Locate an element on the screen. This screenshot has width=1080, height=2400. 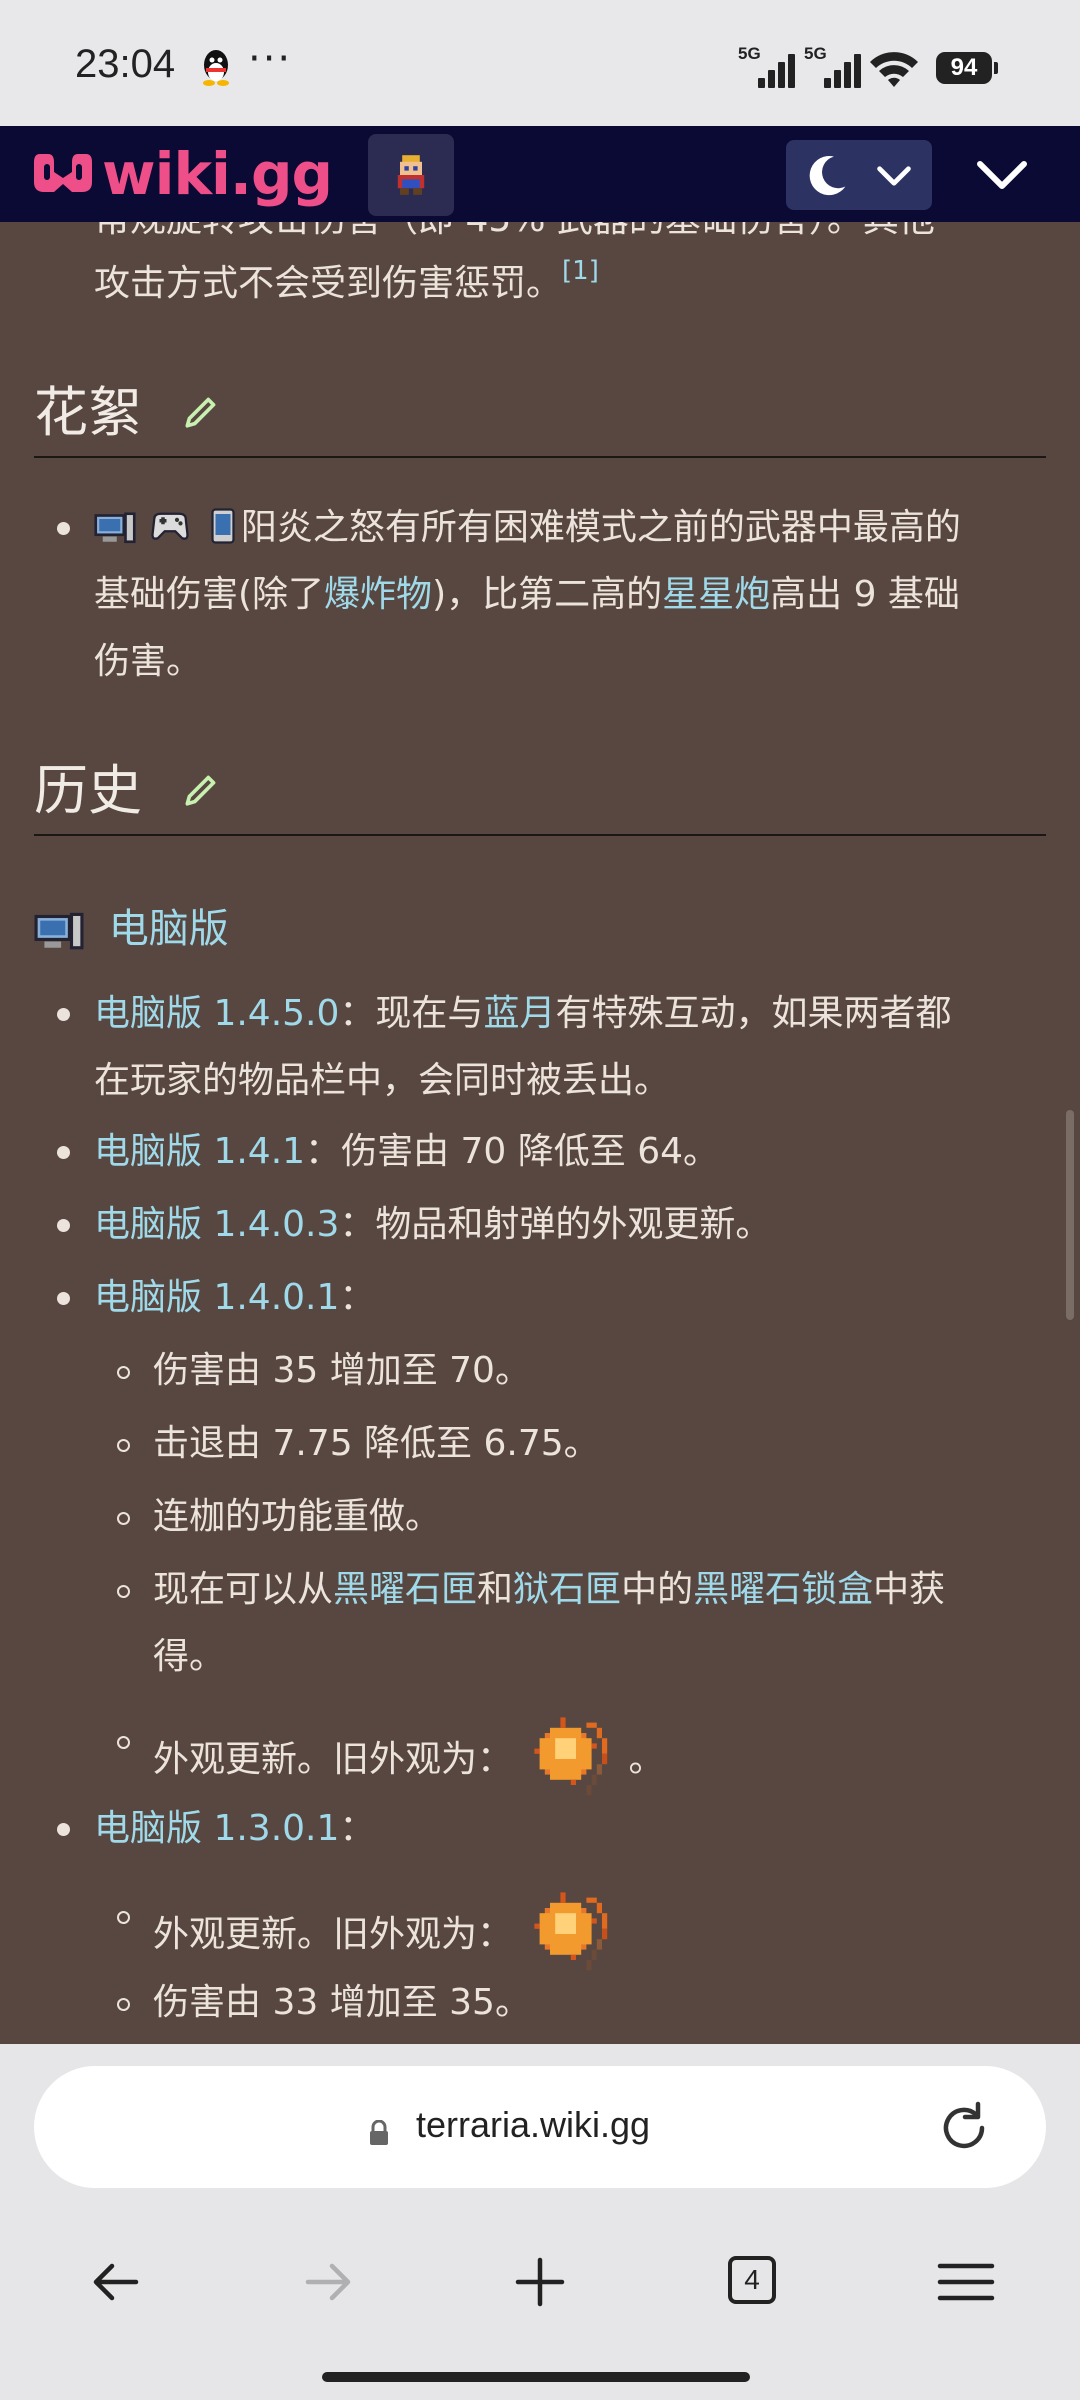
text: 中获 is located at coordinates (909, 1589).